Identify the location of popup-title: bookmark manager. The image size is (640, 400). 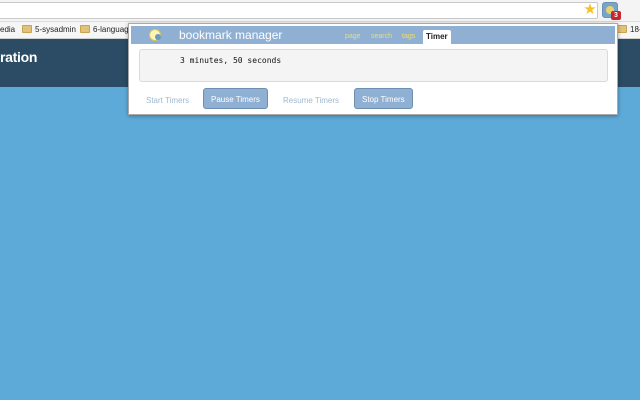
(231, 35).